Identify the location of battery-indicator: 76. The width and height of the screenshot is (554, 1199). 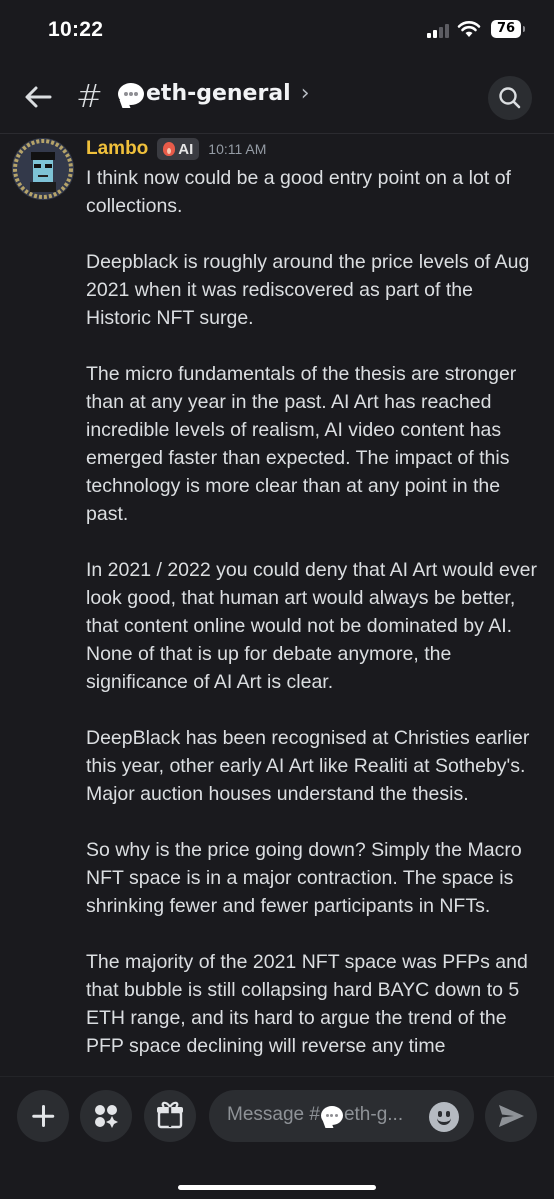
(508, 29).